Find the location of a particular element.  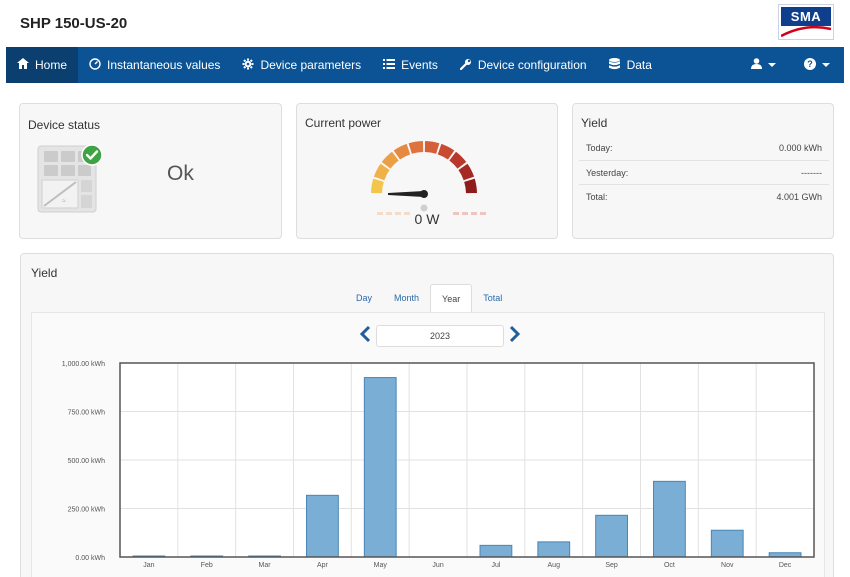

yield-row-label: Yesterday: is located at coordinates (607, 172).